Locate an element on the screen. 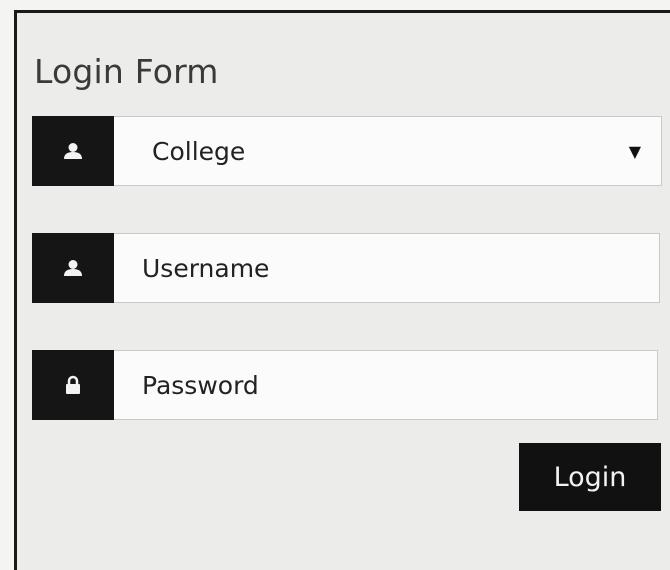 This screenshot has height=570, width=670. login-button: Login is located at coordinates (590, 477).